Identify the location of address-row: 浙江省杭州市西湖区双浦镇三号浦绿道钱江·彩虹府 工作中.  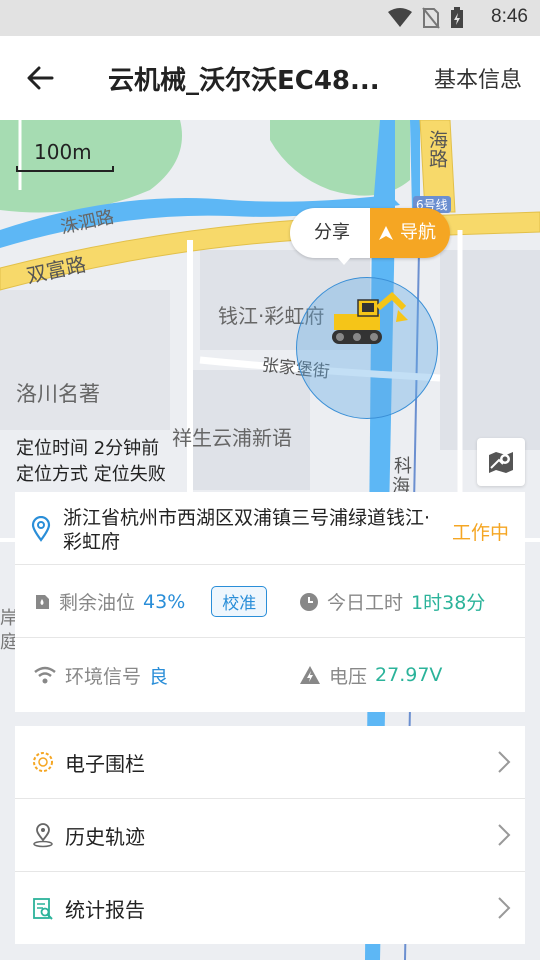
(270, 528).